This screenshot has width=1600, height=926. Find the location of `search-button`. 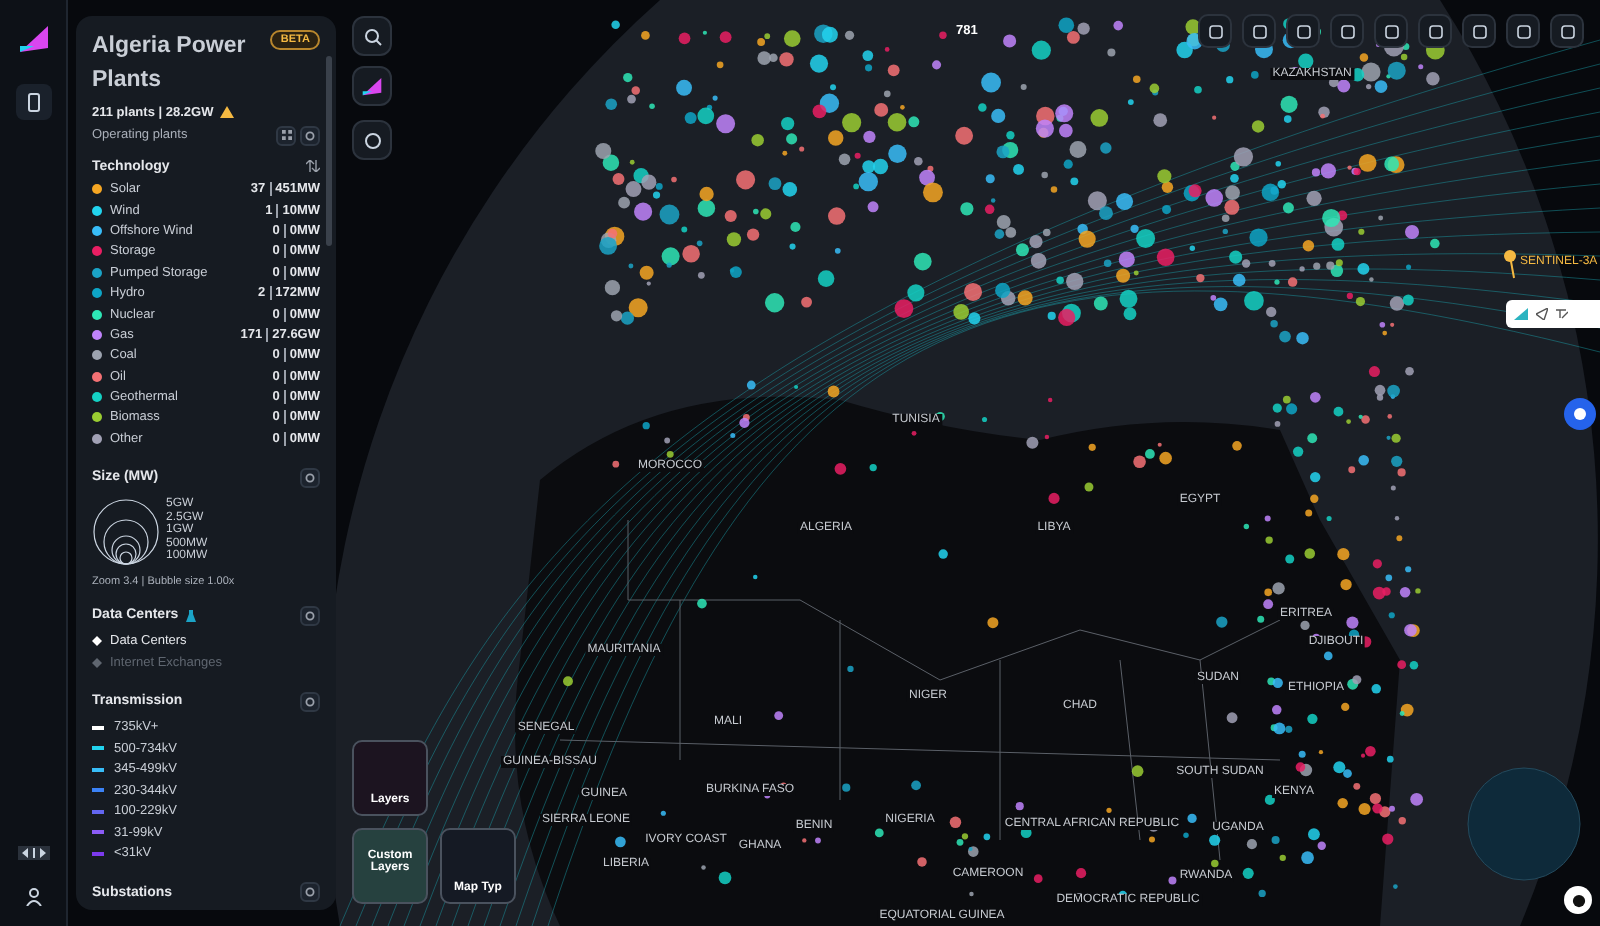

search-button is located at coordinates (372, 36).